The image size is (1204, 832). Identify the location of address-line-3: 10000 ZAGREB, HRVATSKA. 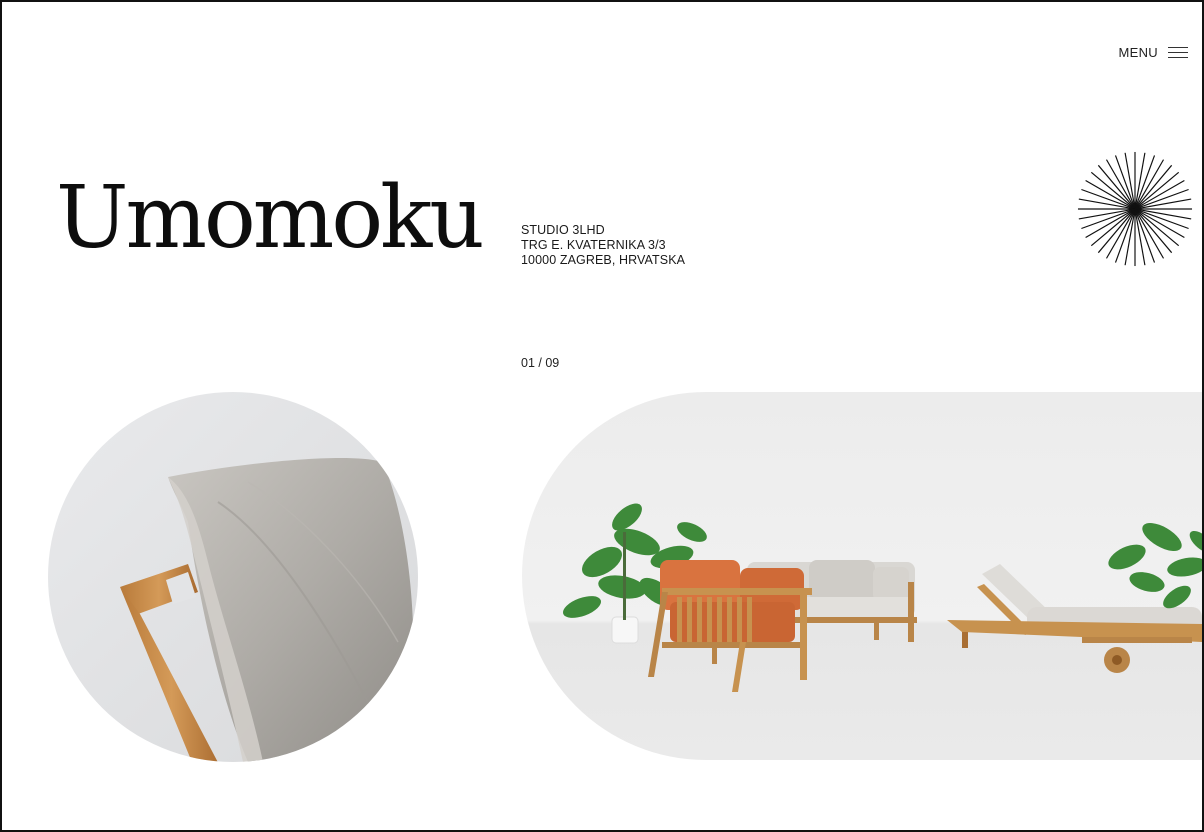
(603, 260).